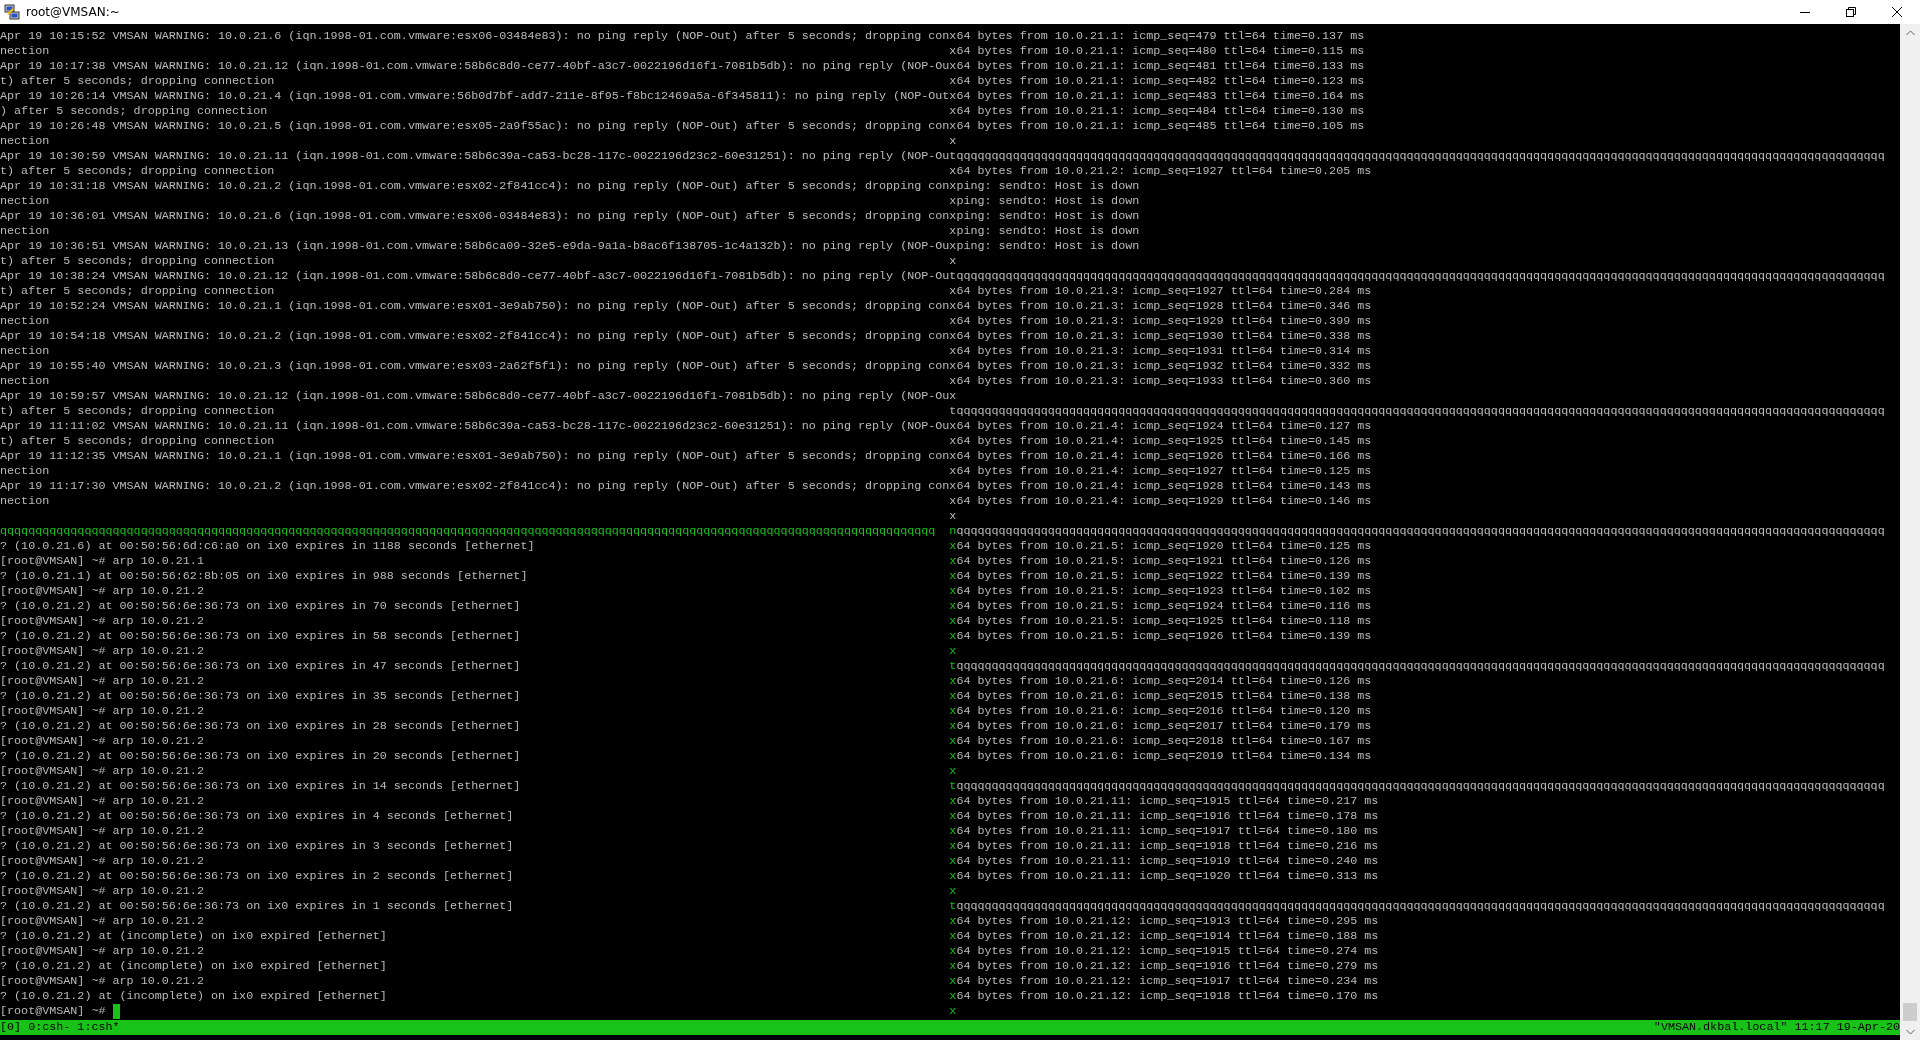  Describe the element at coordinates (475, 366) in the screenshot. I see `terminal-line: Apr 19 10:55:40 VMSAN WARNING: 10.0.21.3 (iqn.1998-01.com.vmware:esx03-2a62f5f1): no ping reply (NOP-Out) after 5 seconds; dropping con` at that location.